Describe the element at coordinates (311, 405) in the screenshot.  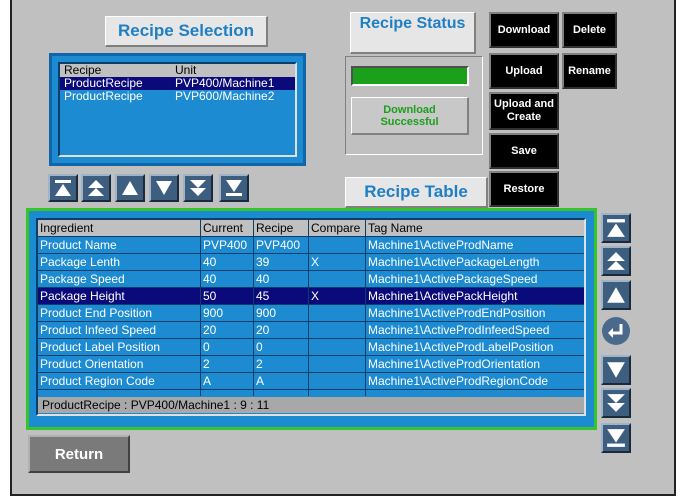
I see `table-status-footer: ProductRecipe : PVP400/Machine1 : 9 : 11` at that location.